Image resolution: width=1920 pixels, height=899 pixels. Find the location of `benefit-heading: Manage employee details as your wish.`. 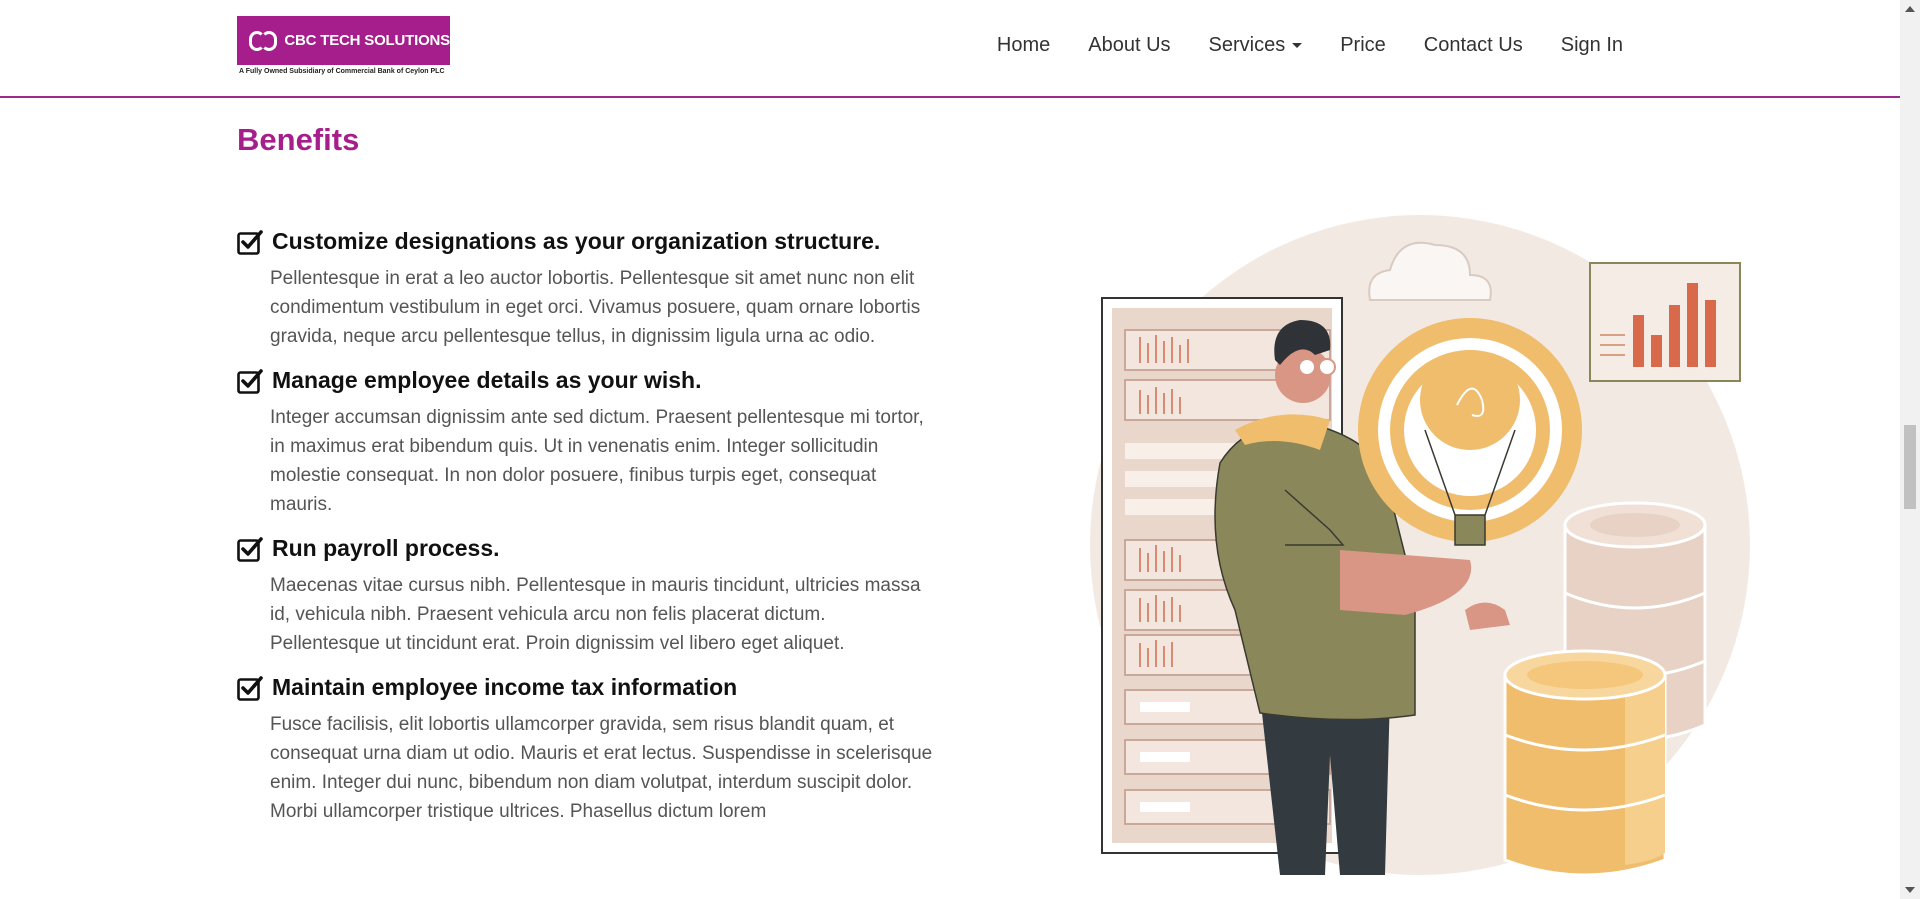

benefit-heading: Manage employee details as your wish. is located at coordinates (587, 380).